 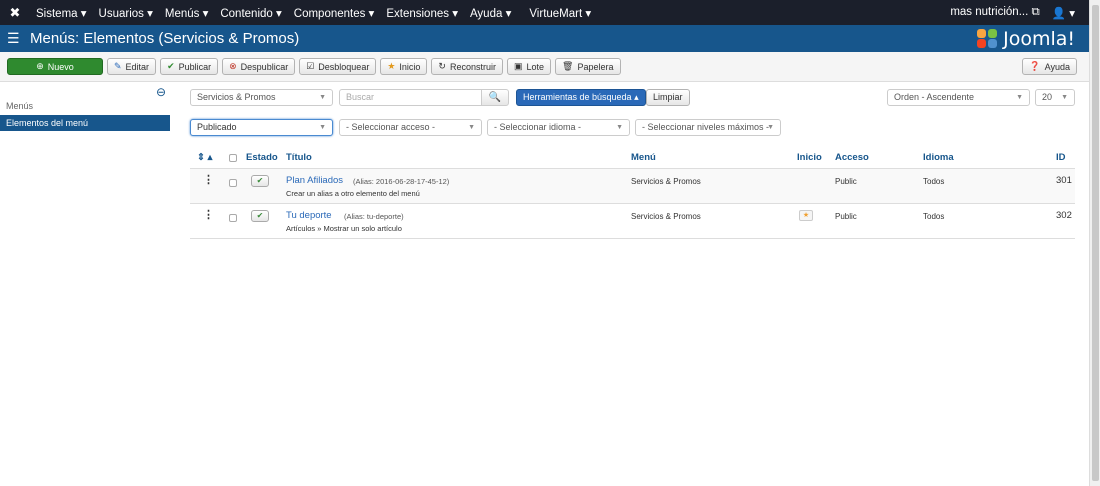 I want to click on question-icon: ❓, so click(x=1035, y=66).